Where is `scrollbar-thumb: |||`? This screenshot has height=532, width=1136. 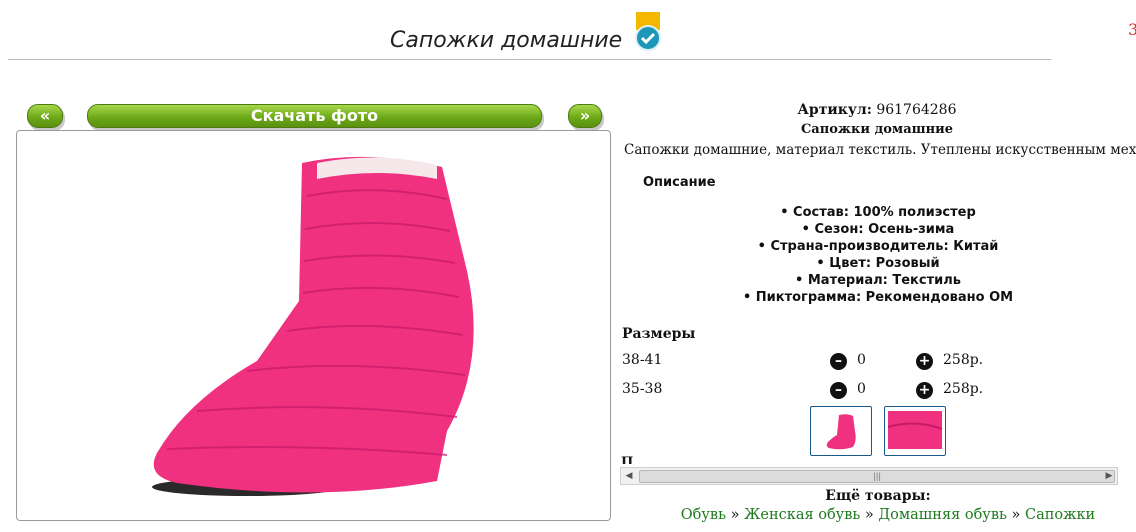 scrollbar-thumb: ||| is located at coordinates (877, 476).